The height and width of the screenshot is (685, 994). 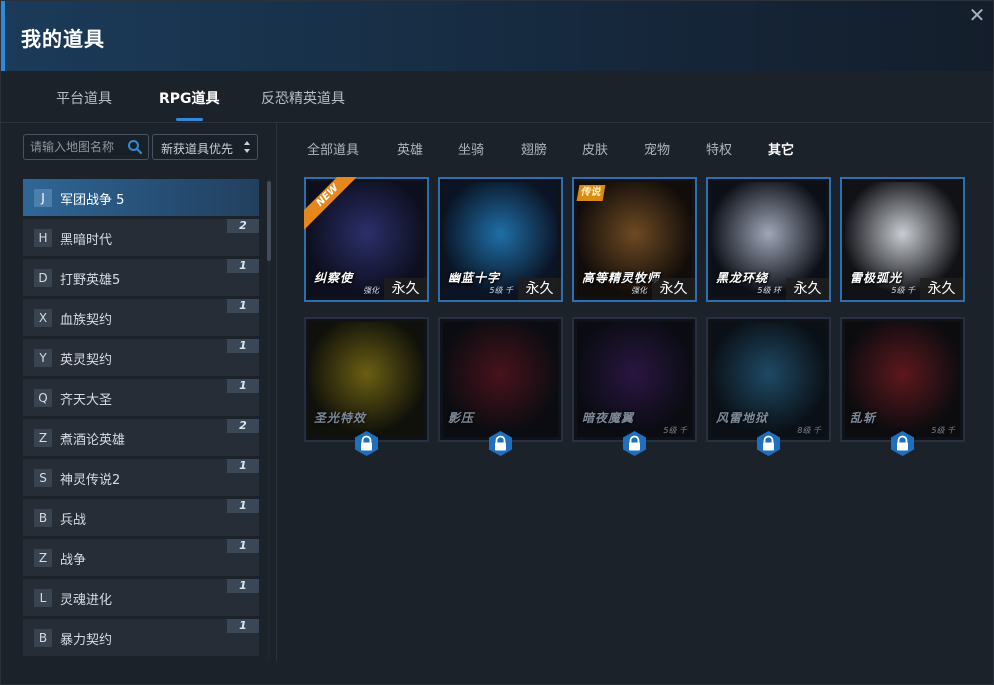 I want to click on new-ribbon-label: NEW, so click(x=330, y=203).